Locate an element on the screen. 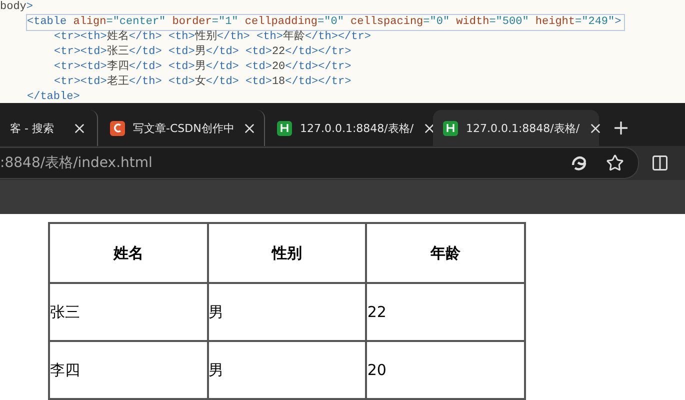 Image resolution: width=685 pixels, height=400 pixels. swirl-icon is located at coordinates (579, 163).